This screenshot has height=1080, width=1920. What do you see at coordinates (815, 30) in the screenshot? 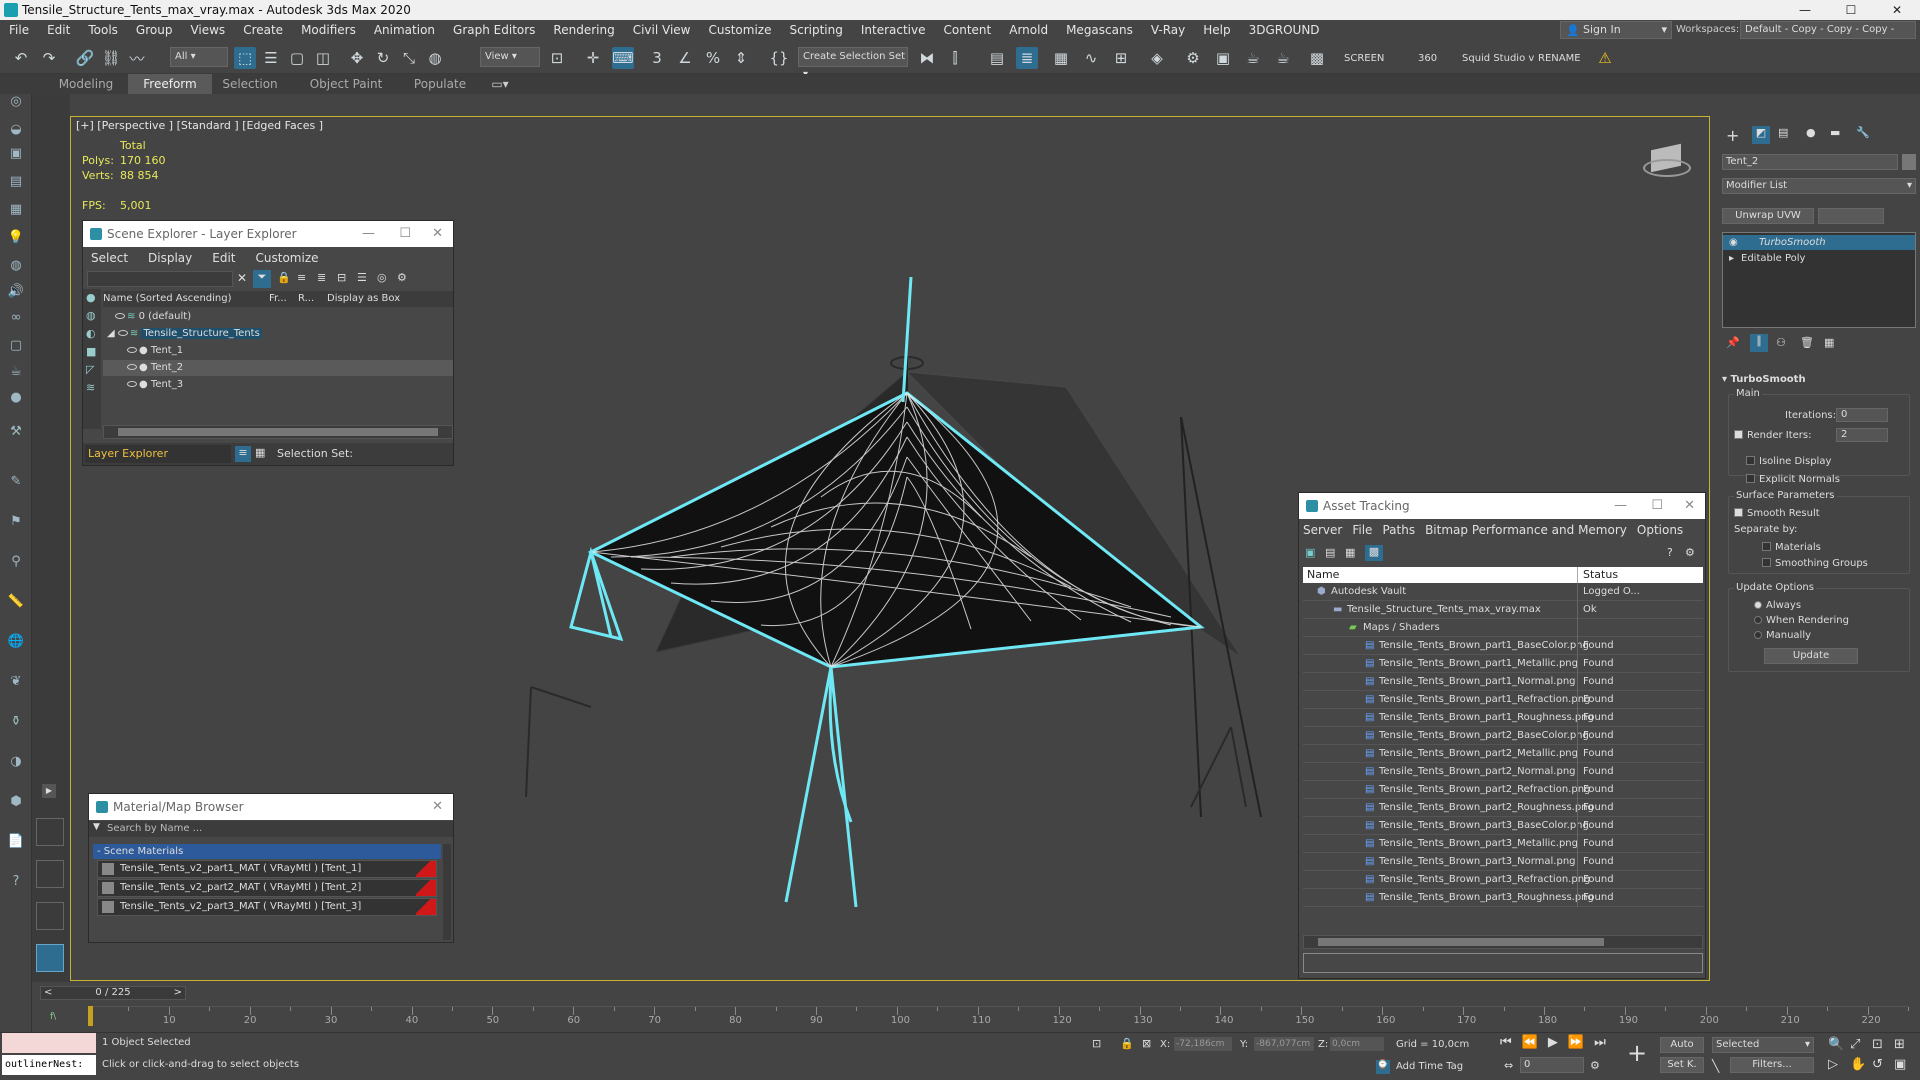
I see `menu-scripting: Scripting` at bounding box center [815, 30].